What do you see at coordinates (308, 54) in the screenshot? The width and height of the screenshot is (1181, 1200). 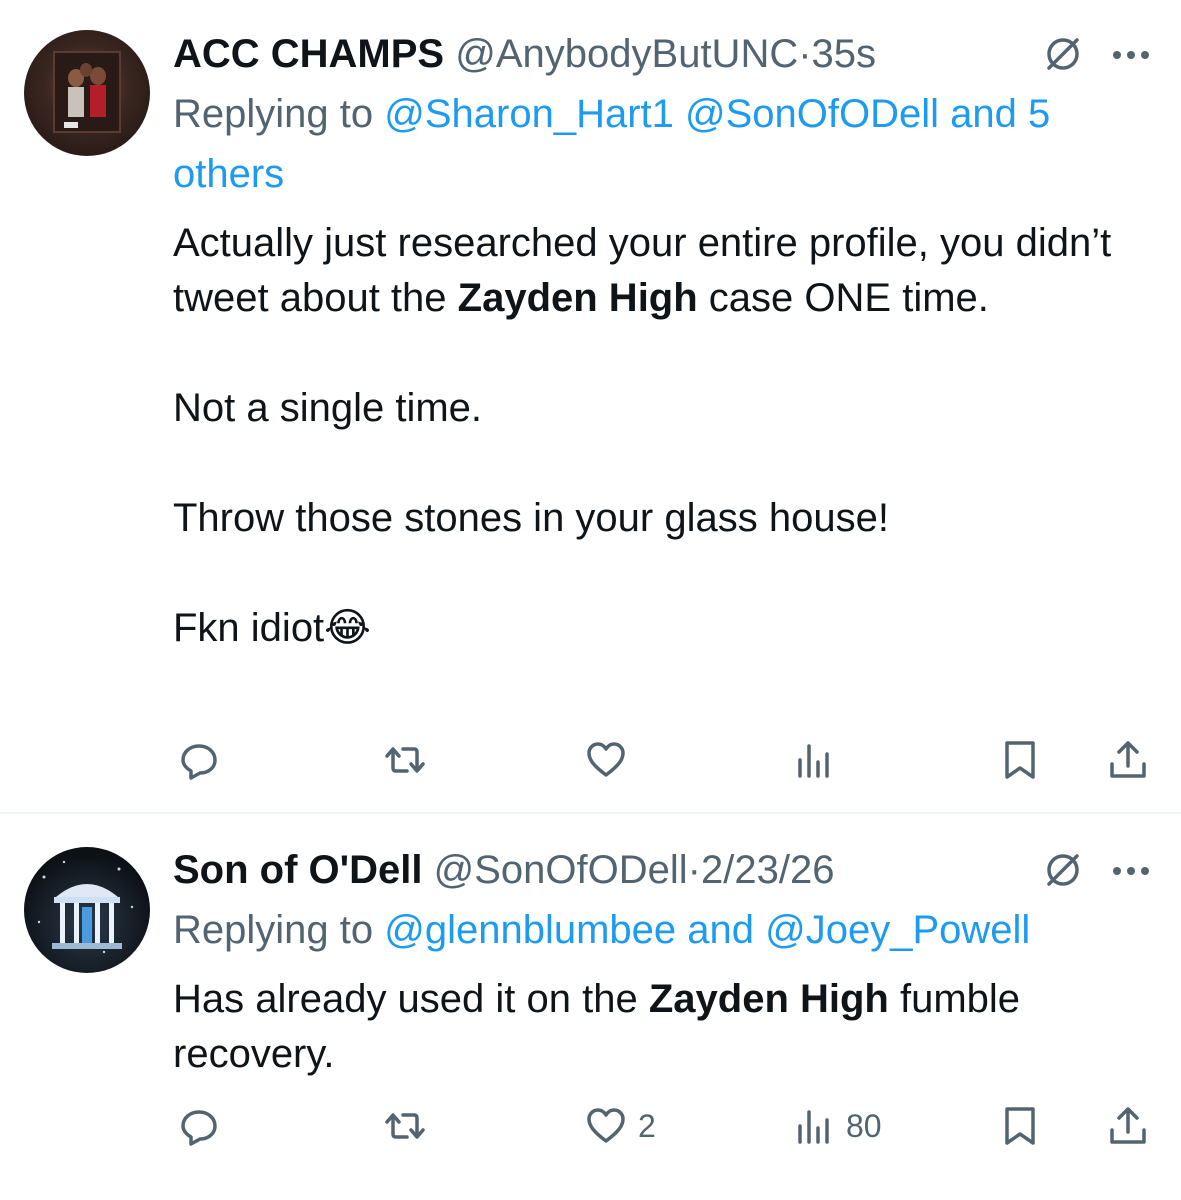 I see `display-name: ACC CHAMPS` at bounding box center [308, 54].